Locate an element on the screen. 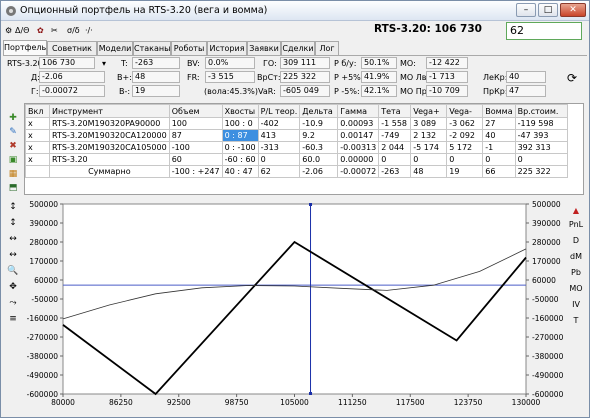 This screenshot has width=590, height=418. chart-mode-button: IV is located at coordinates (576, 305).